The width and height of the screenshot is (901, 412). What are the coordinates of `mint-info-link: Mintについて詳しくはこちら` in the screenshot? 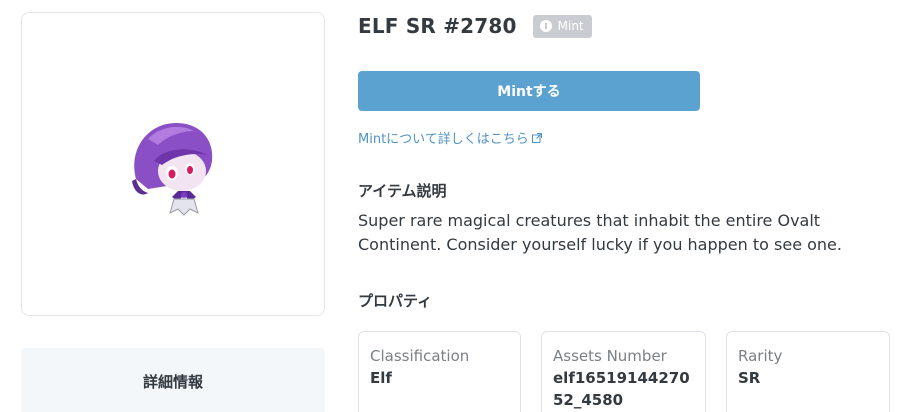 It's located at (450, 137).